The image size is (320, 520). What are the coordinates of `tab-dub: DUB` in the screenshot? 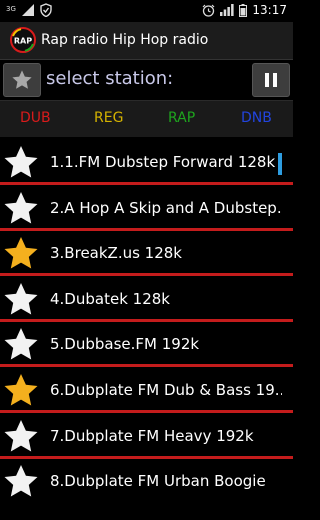 It's located at (35, 118).